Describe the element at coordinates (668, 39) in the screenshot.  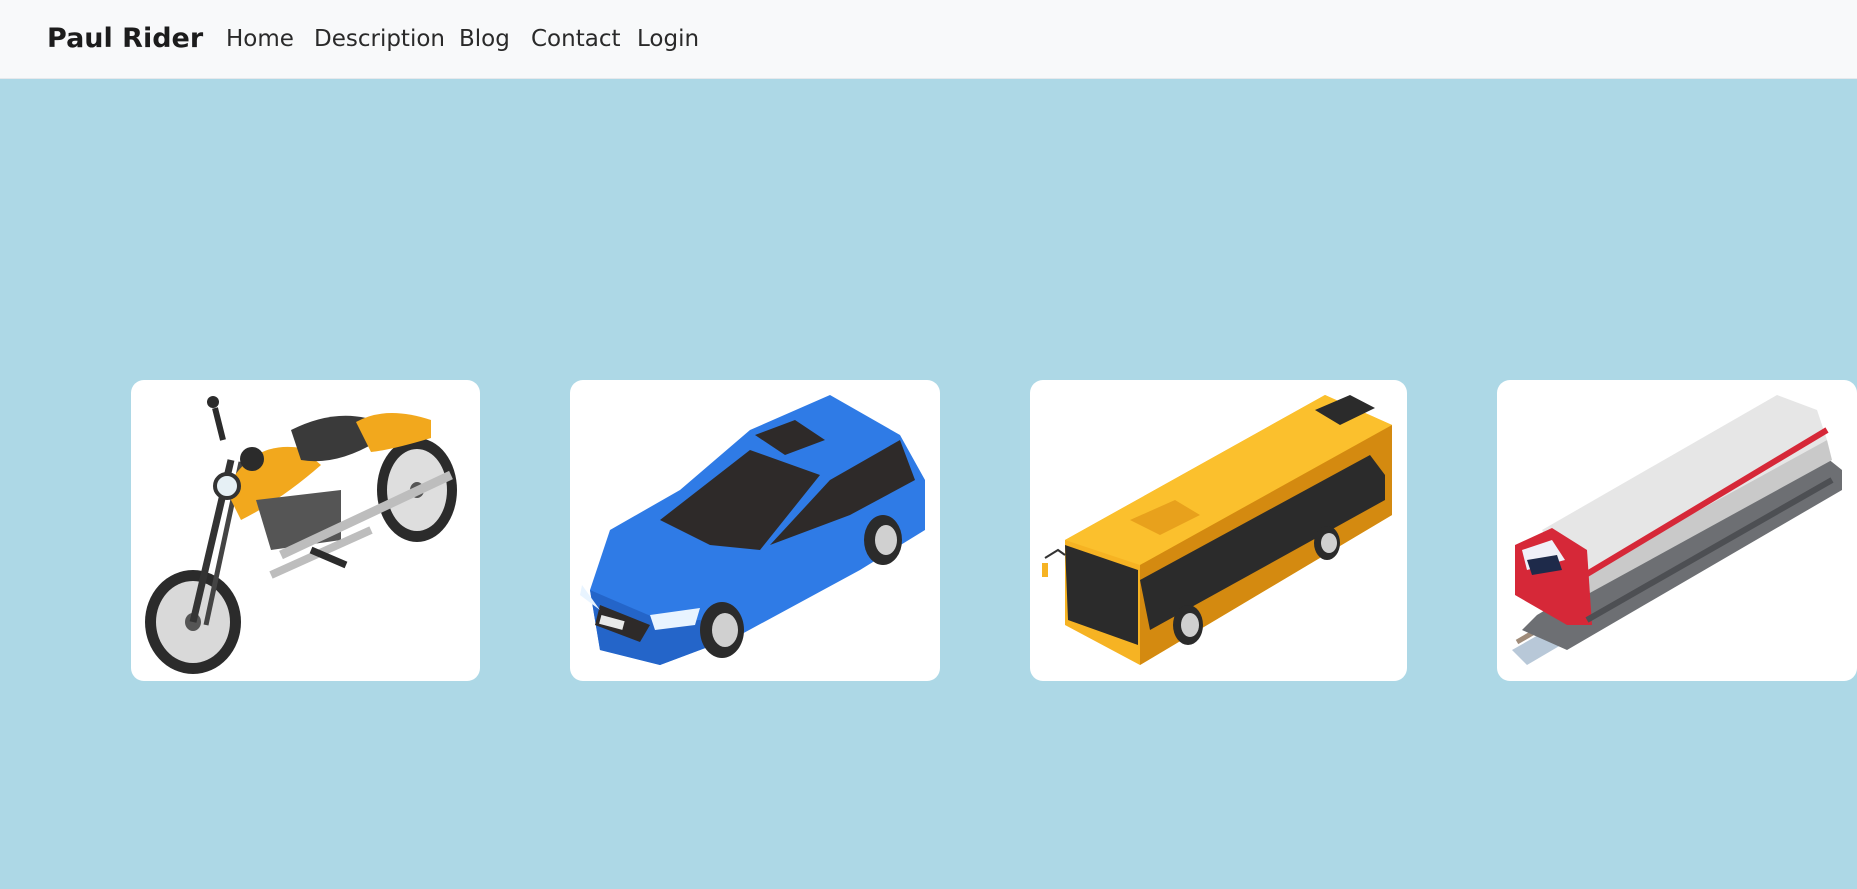
I see `nav-link-login: Login` at that location.